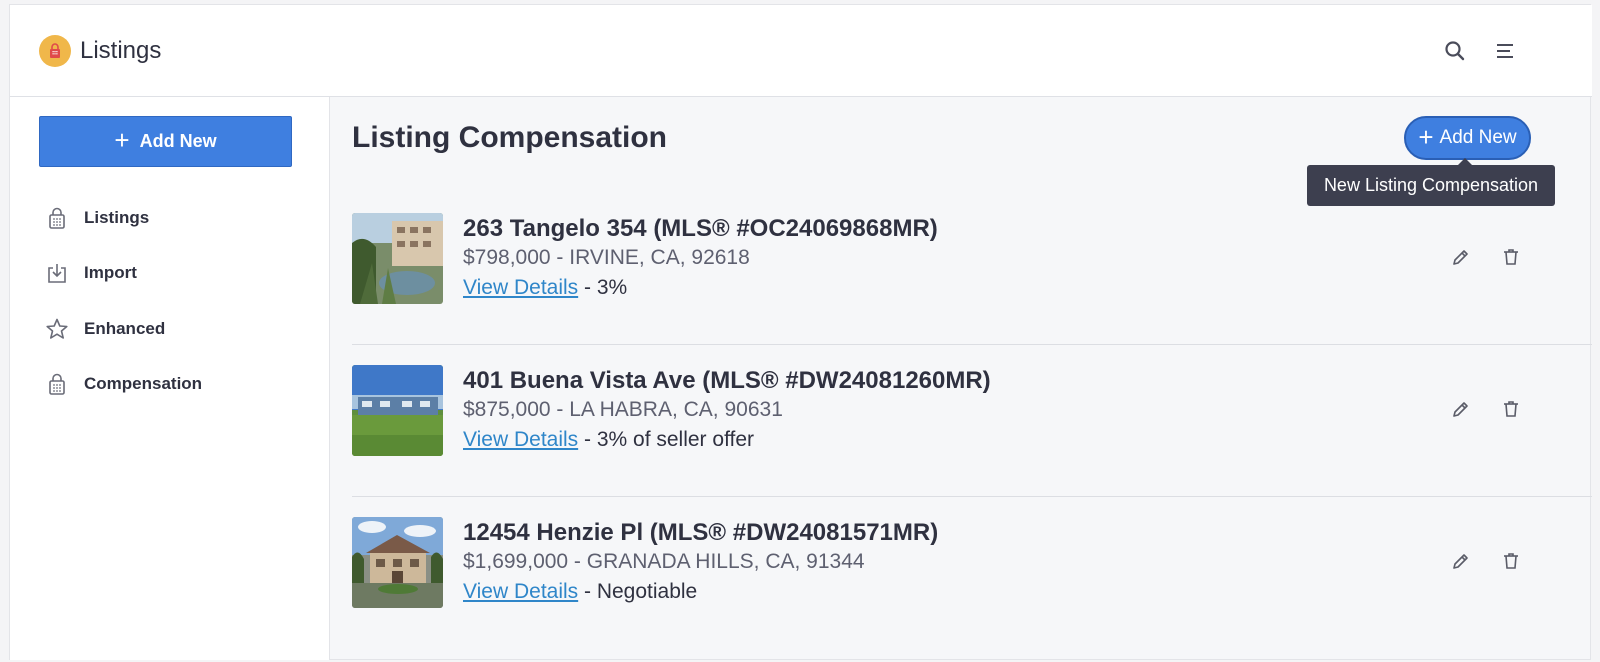 Image resolution: width=1600 pixels, height=662 pixels. I want to click on listing-details-line: View Details - 3% of seller offer, so click(608, 440).